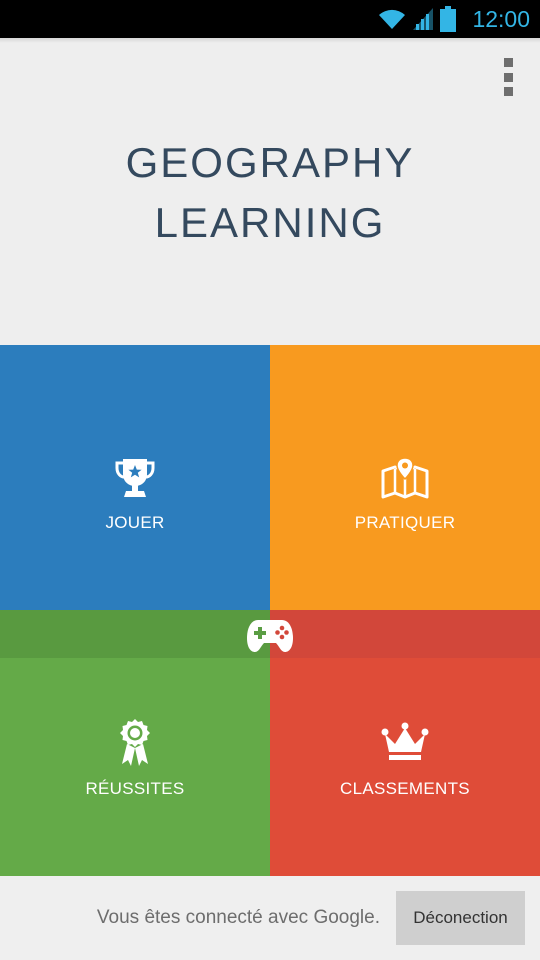 The image size is (540, 960). What do you see at coordinates (448, 19) in the screenshot?
I see `battery-icon` at bounding box center [448, 19].